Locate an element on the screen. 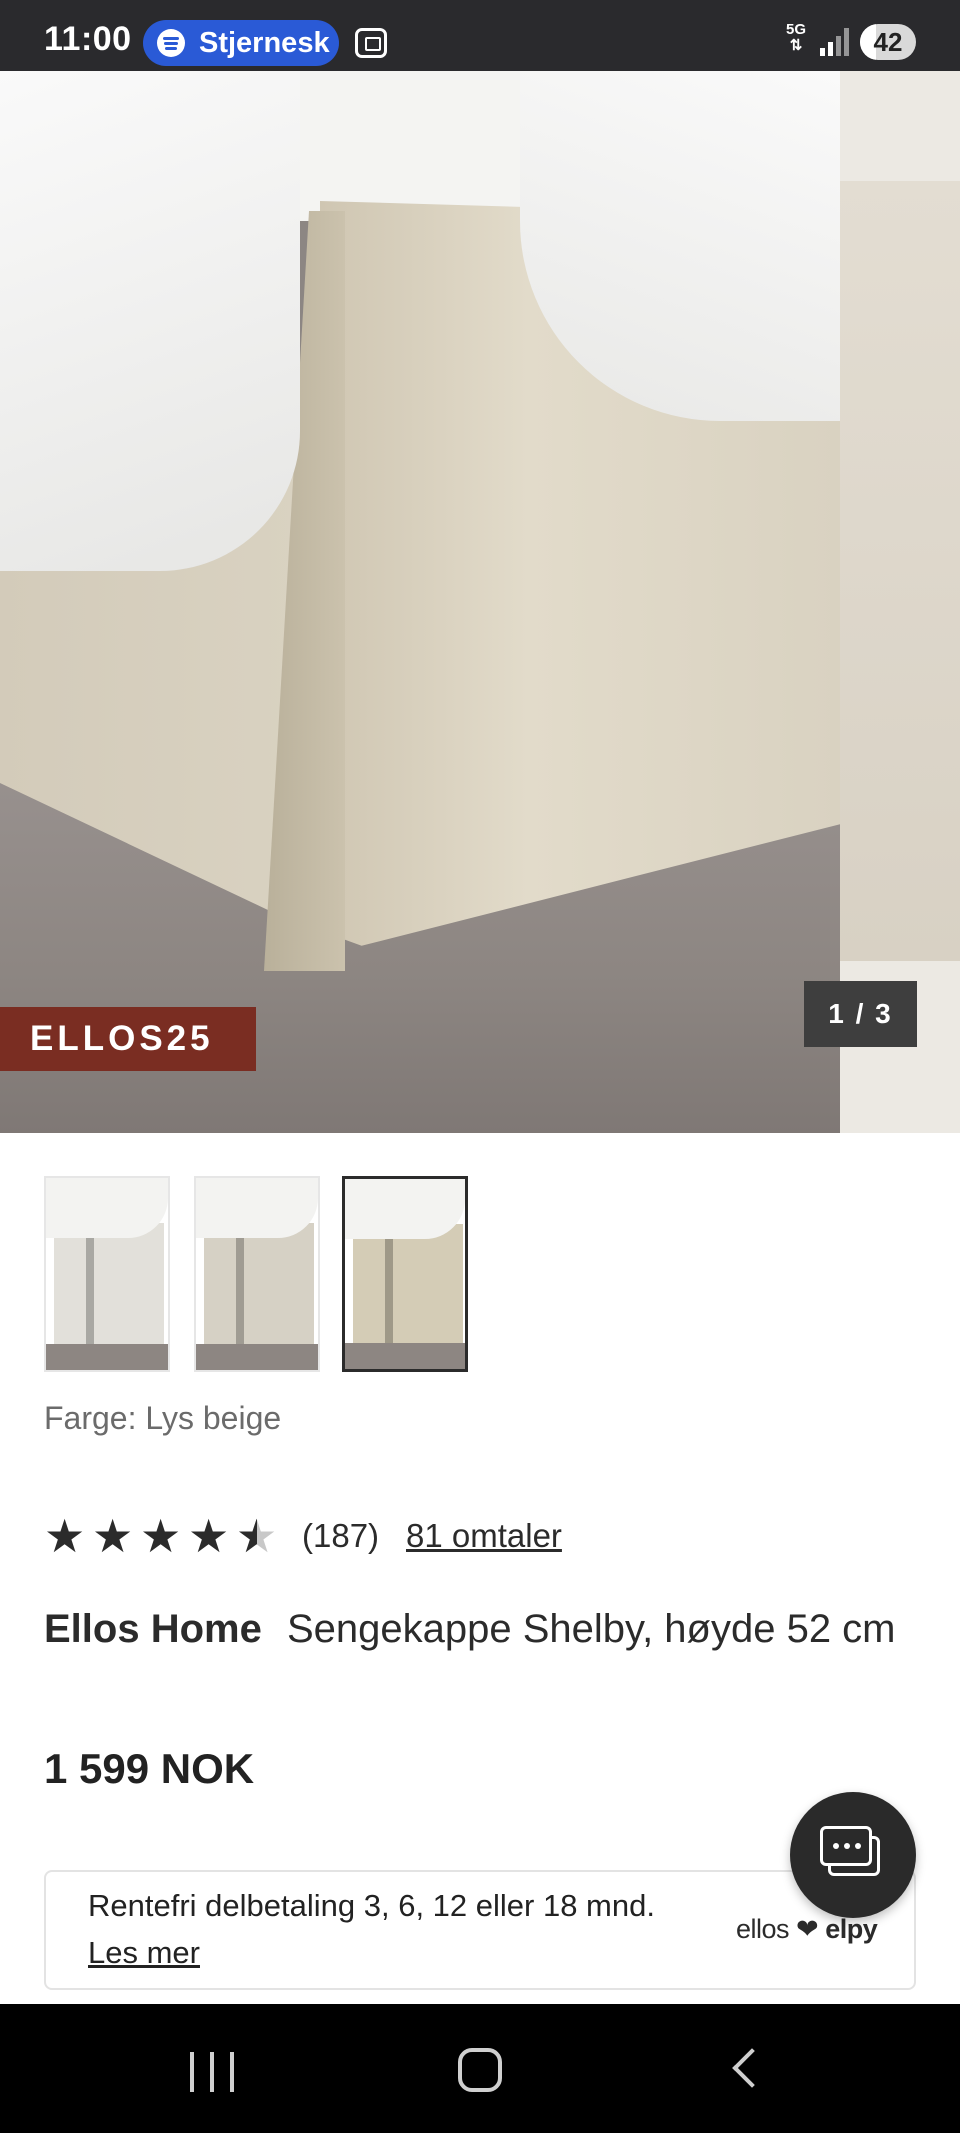 The width and height of the screenshot is (960, 2133). logo-elpy: elpy is located at coordinates (851, 1929).